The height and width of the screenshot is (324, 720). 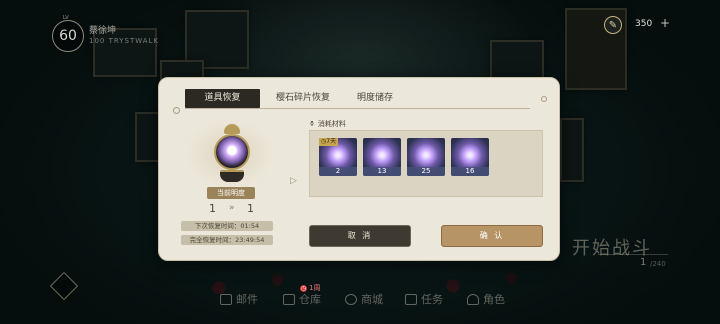 What do you see at coordinates (303, 288) in the screenshot?
I see `clock-icon: ◷` at bounding box center [303, 288].